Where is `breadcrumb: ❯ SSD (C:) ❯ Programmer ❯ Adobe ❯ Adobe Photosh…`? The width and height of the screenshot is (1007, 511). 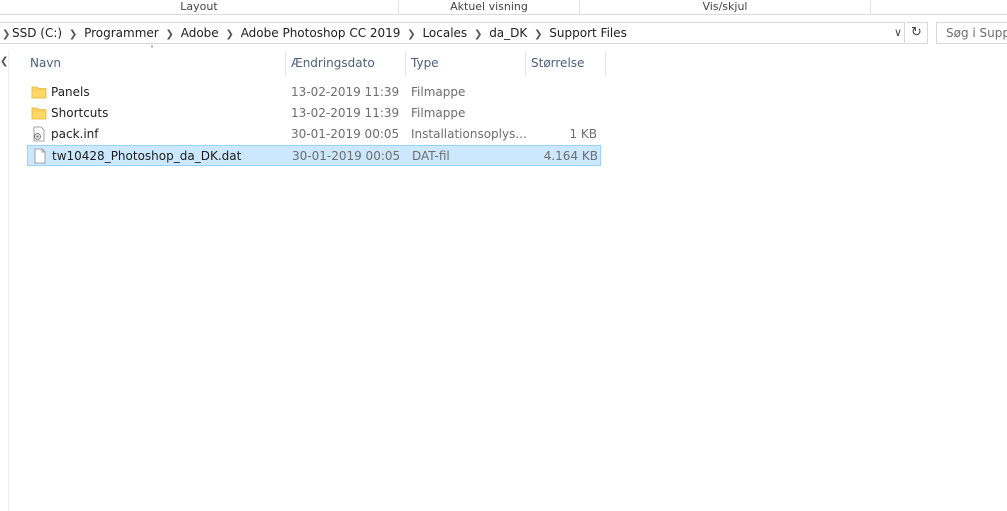
breadcrumb: ❯ SSD (C:) ❯ Programmer ❯ Adobe ❯ Adobe Photosh… is located at coordinates (313, 33).